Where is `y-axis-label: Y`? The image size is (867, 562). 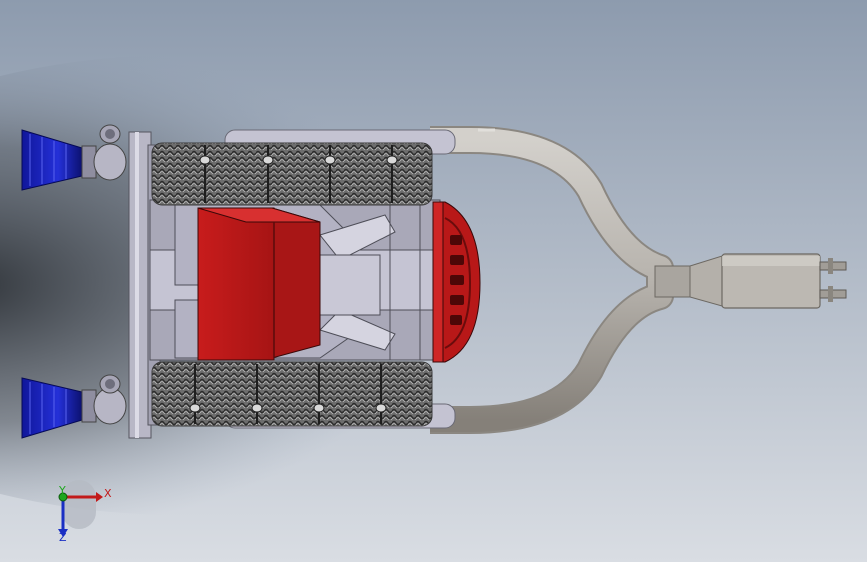 y-axis-label: Y is located at coordinates (62, 490).